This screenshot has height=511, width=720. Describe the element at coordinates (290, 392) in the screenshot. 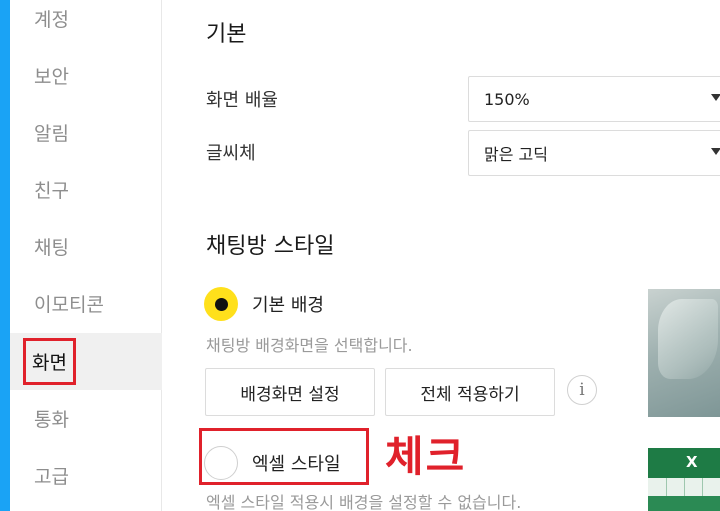

I see `set-wallpaper-button: 배경화면 설정` at that location.